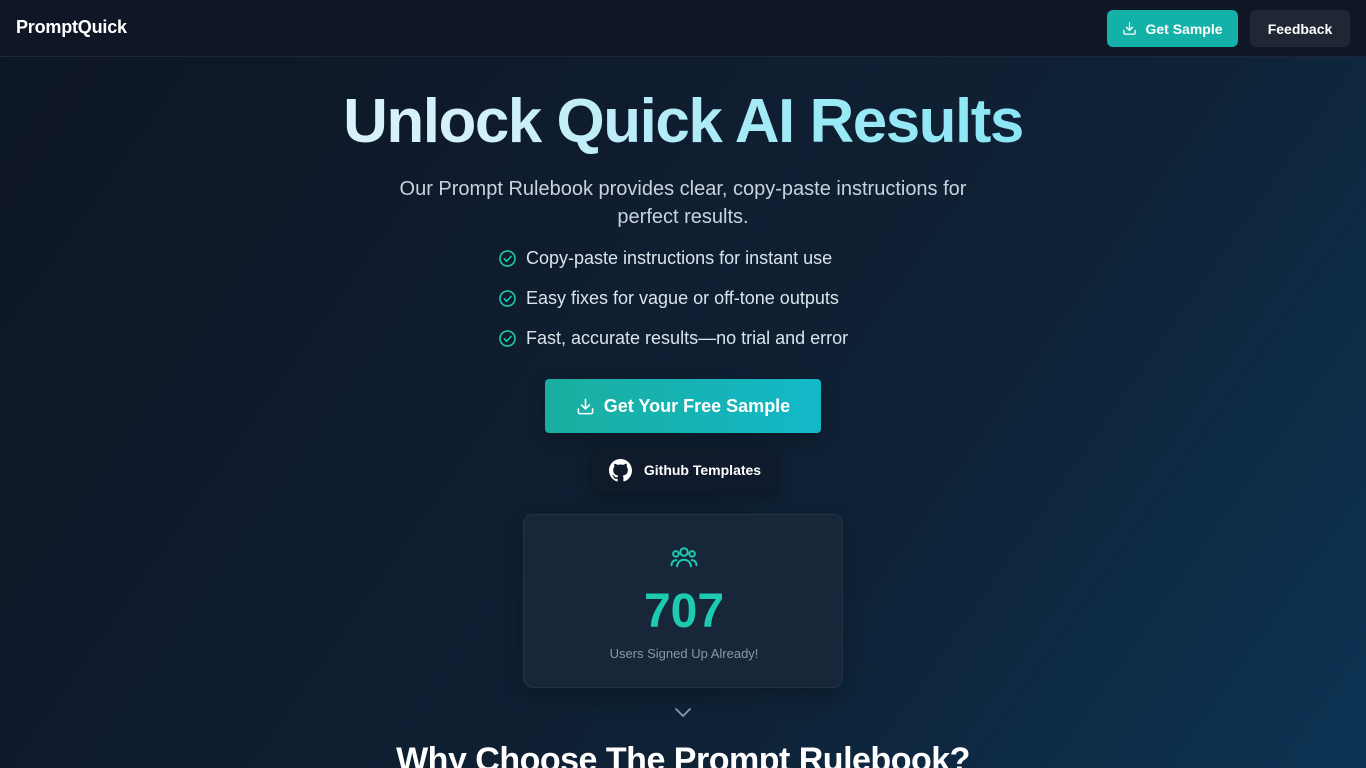 The width and height of the screenshot is (1366, 768). Describe the element at coordinates (683, 713) in the screenshot. I see `chevron-down-icon` at that location.